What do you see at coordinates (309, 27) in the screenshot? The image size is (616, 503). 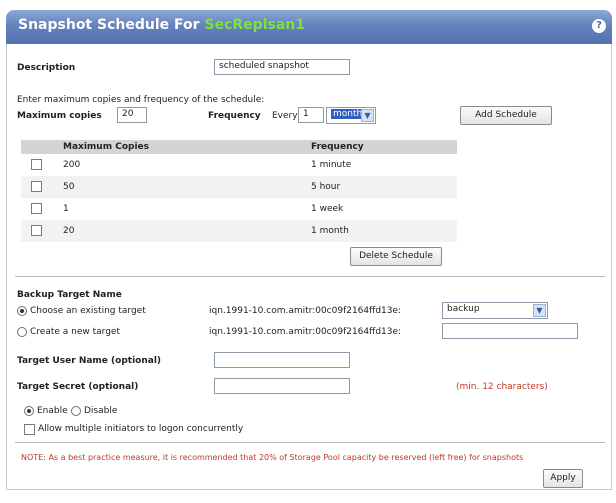 I see `title-bar: Snapshot Schedule For SecReplsan1 ?` at bounding box center [309, 27].